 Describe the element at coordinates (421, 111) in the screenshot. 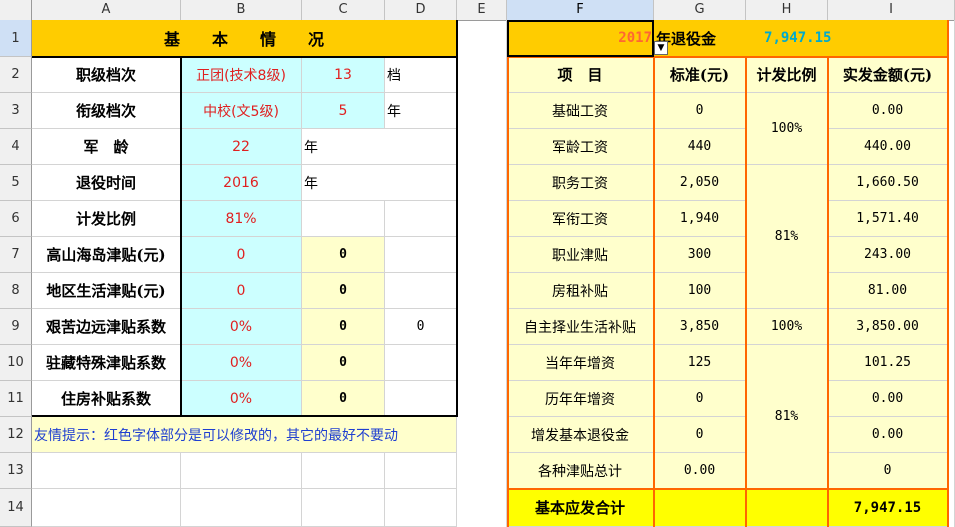

I see `mil-rank-unit: 年` at that location.